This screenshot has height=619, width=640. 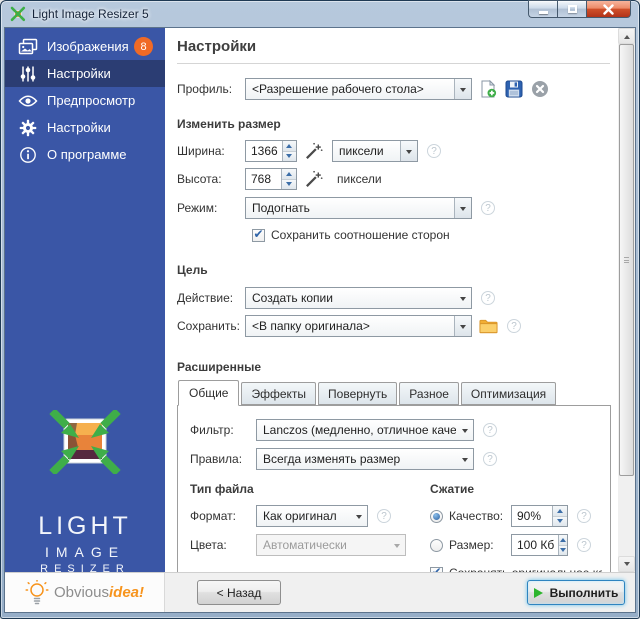 What do you see at coordinates (279, 393) in the screenshot?
I see `tab-effects: Эффекты` at bounding box center [279, 393].